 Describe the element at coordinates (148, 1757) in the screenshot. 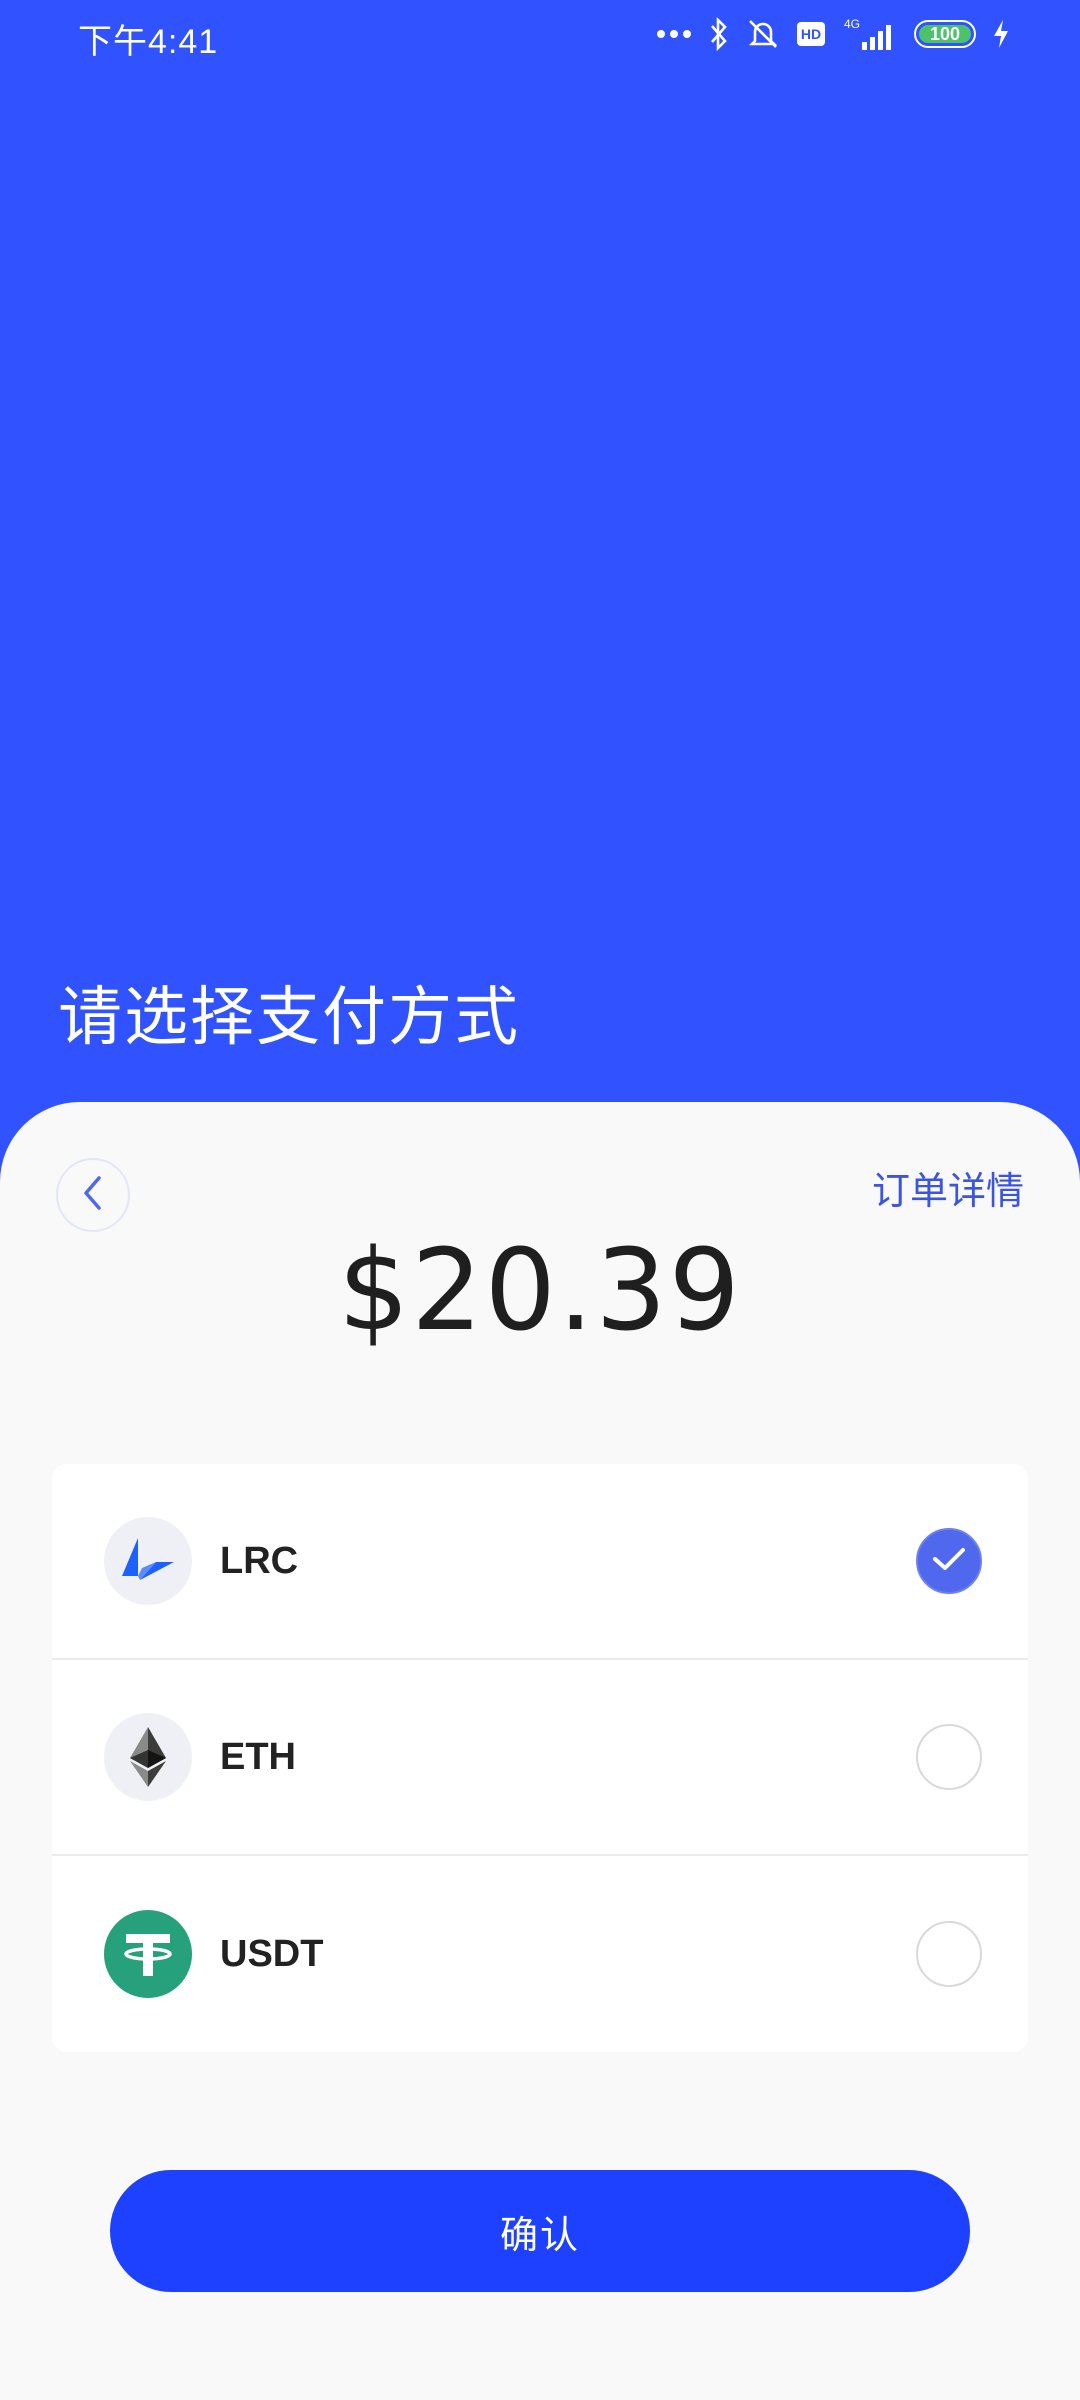

I see `eth-coin-icon` at that location.